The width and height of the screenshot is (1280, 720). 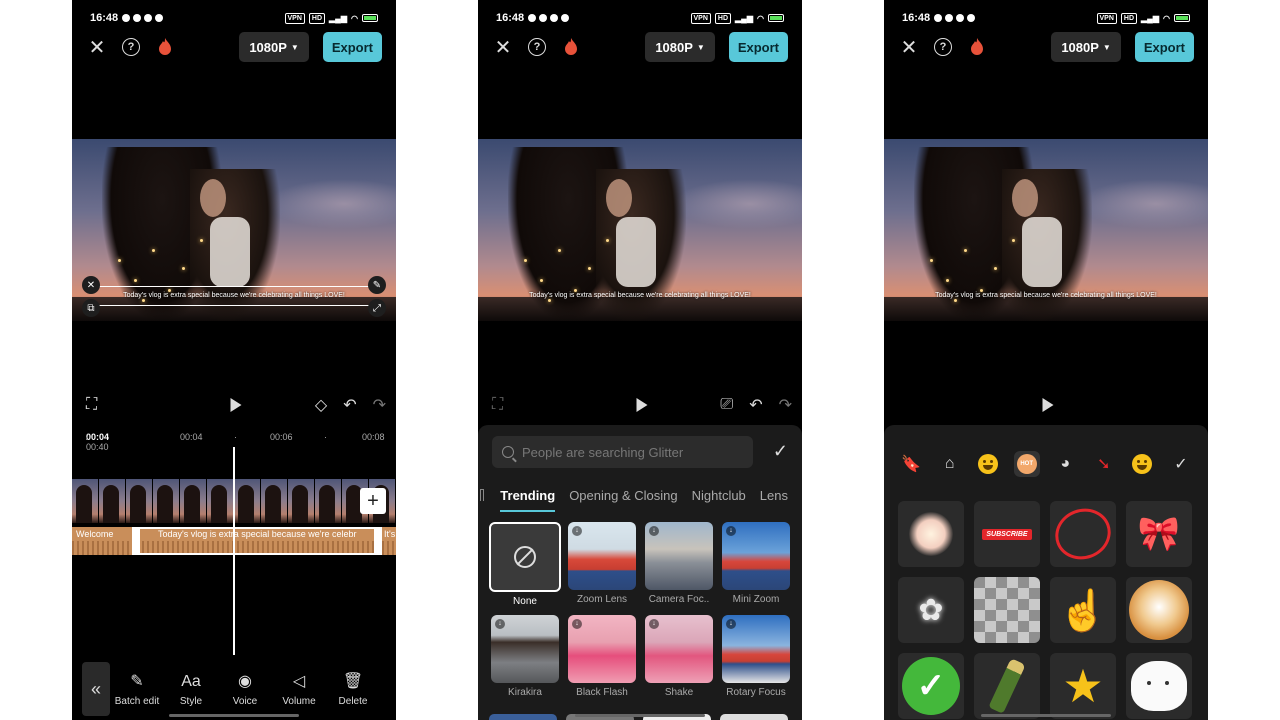 I want to click on stickers-sheet: 🔖 ⌂ HOT ◕ ➘ ✓ SUBSCRIBE 🎀 ✿ ☝ ✓ ★, so click(x=1046, y=572).